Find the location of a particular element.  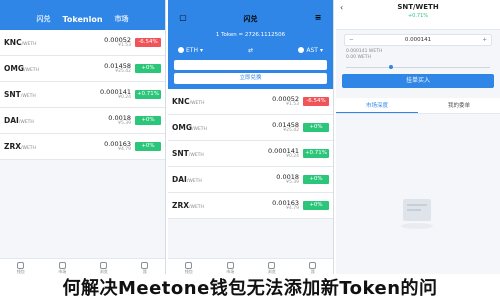

price-input: − 0.000141 + is located at coordinates (418, 40).